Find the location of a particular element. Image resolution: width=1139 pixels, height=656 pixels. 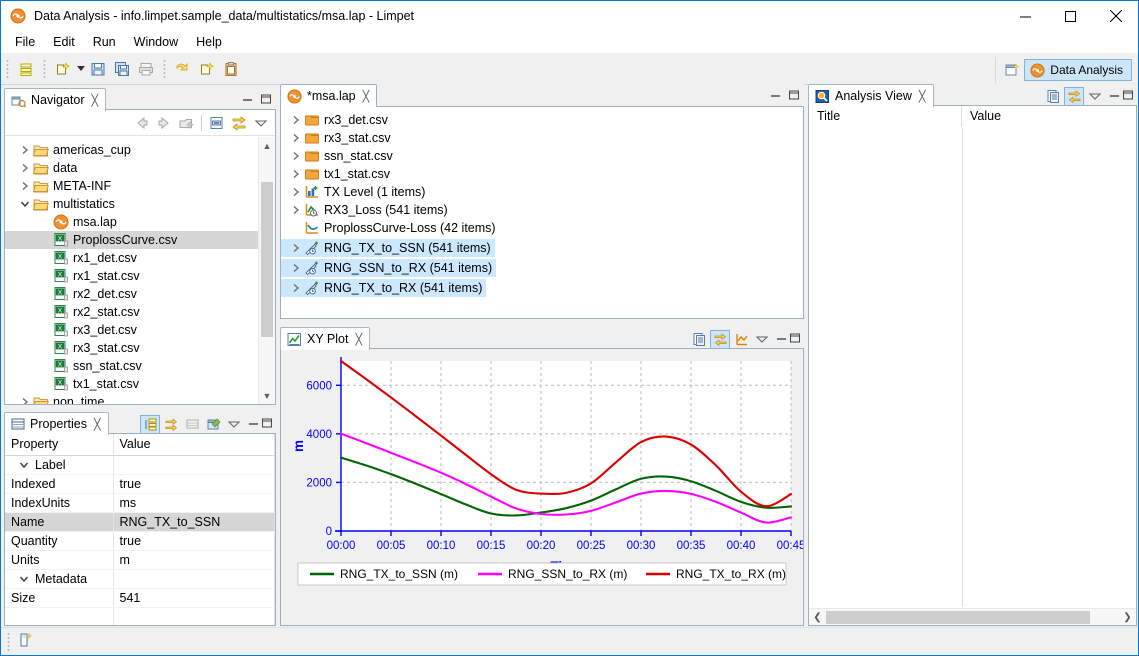

new-dropdown-arrow is located at coordinates (80, 69).